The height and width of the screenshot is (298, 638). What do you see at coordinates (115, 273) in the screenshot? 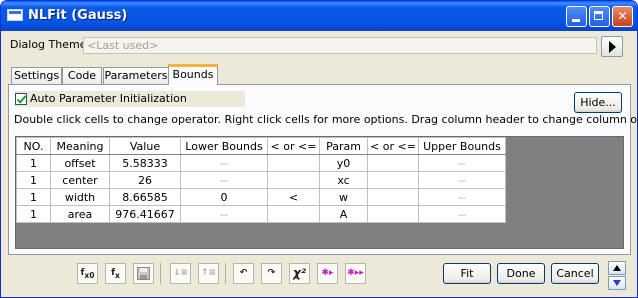
I see `fx-icon: fx` at bounding box center [115, 273].